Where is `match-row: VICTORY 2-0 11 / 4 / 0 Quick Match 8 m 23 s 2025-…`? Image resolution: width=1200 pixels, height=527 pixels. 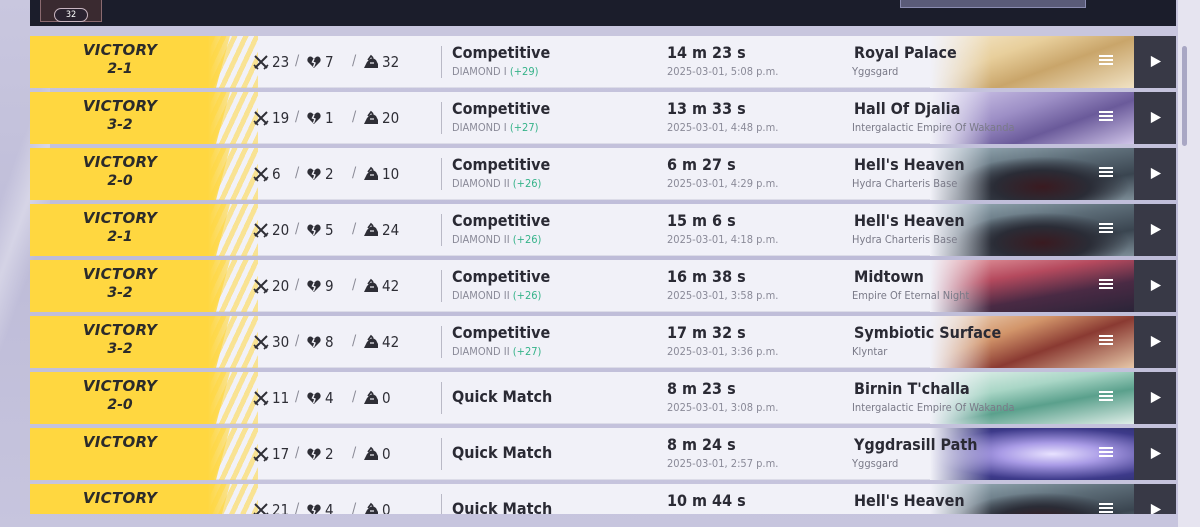 match-row: VICTORY 2-0 11 / 4 / 0 Quick Match 8 m 23 s 2025-… is located at coordinates (603, 398).